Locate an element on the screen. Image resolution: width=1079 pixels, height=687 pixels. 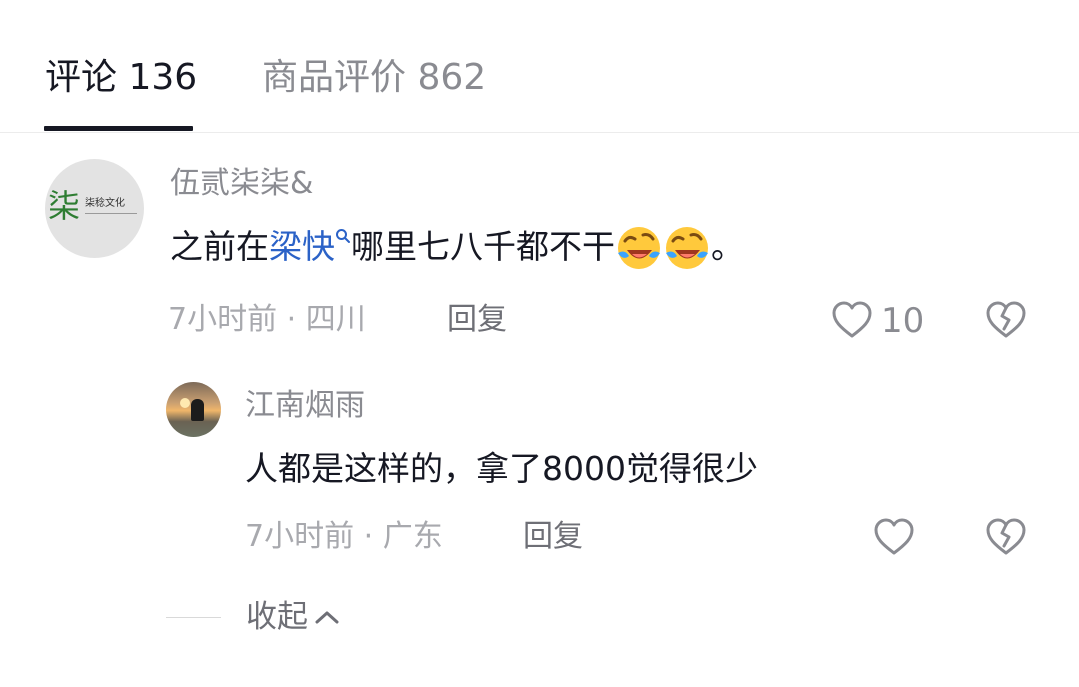
collapse-replies-button: 收起 is located at coordinates (293, 617).